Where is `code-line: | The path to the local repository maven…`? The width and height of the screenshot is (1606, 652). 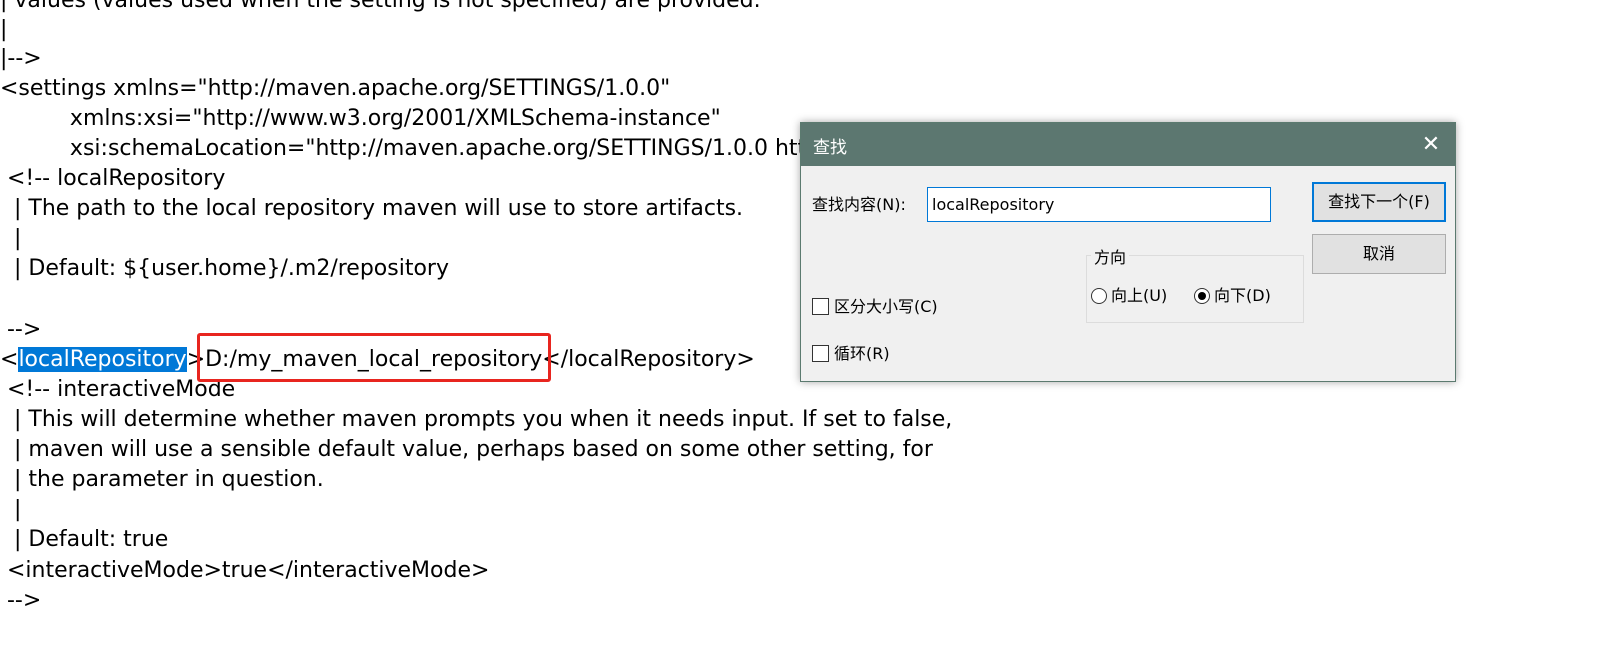
code-line: | The path to the local repository maven… is located at coordinates (372, 208).